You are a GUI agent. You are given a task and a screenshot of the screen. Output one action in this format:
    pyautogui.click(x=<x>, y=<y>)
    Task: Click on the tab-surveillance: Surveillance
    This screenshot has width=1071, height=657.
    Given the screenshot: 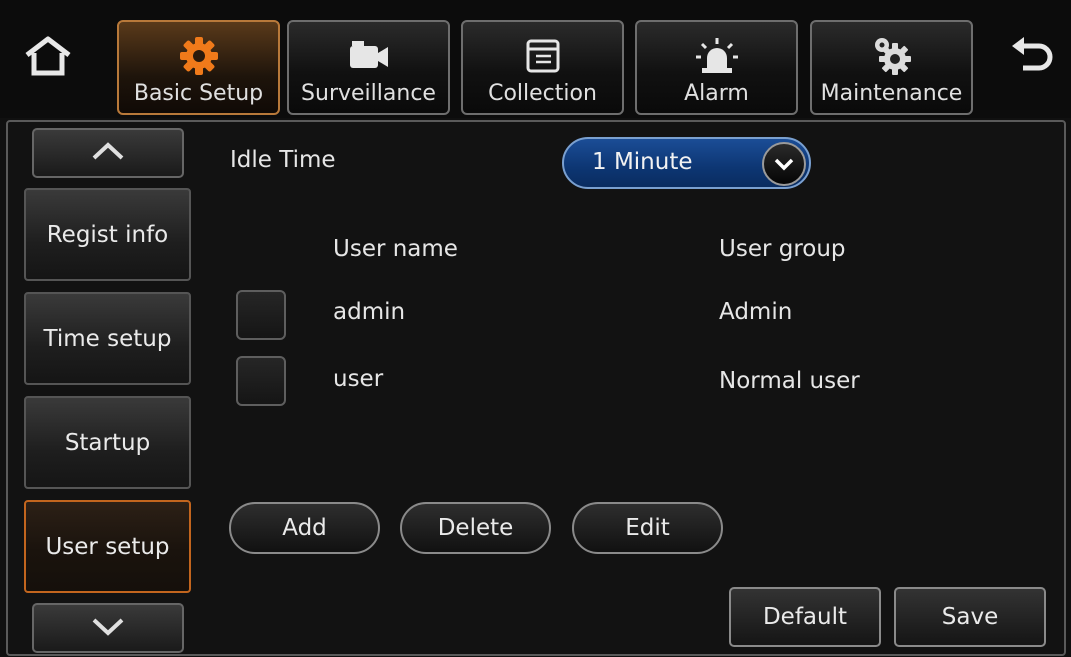 What is the action you would take?
    pyautogui.click(x=368, y=67)
    